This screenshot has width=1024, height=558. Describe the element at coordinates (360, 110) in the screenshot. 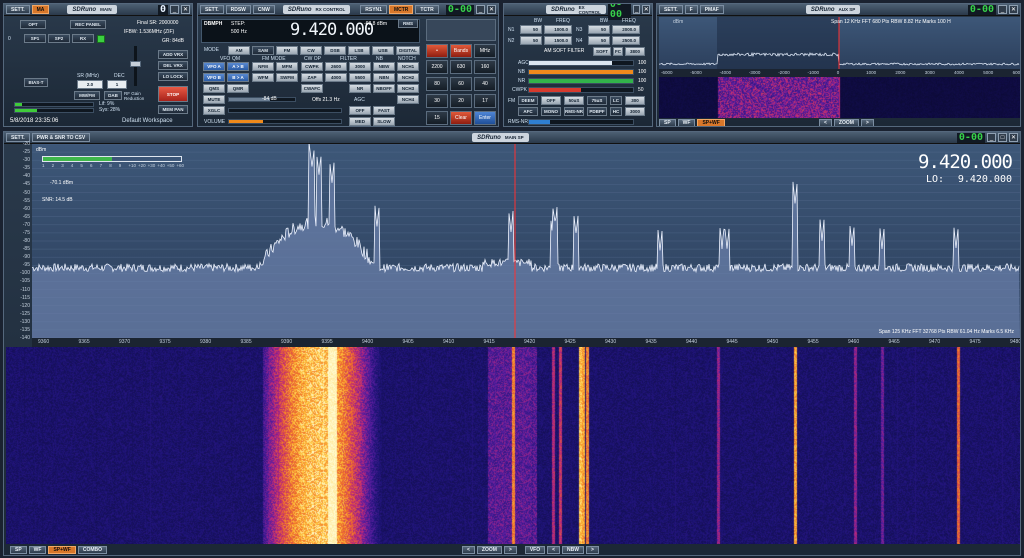

I see `agc-off-button: OFF` at that location.